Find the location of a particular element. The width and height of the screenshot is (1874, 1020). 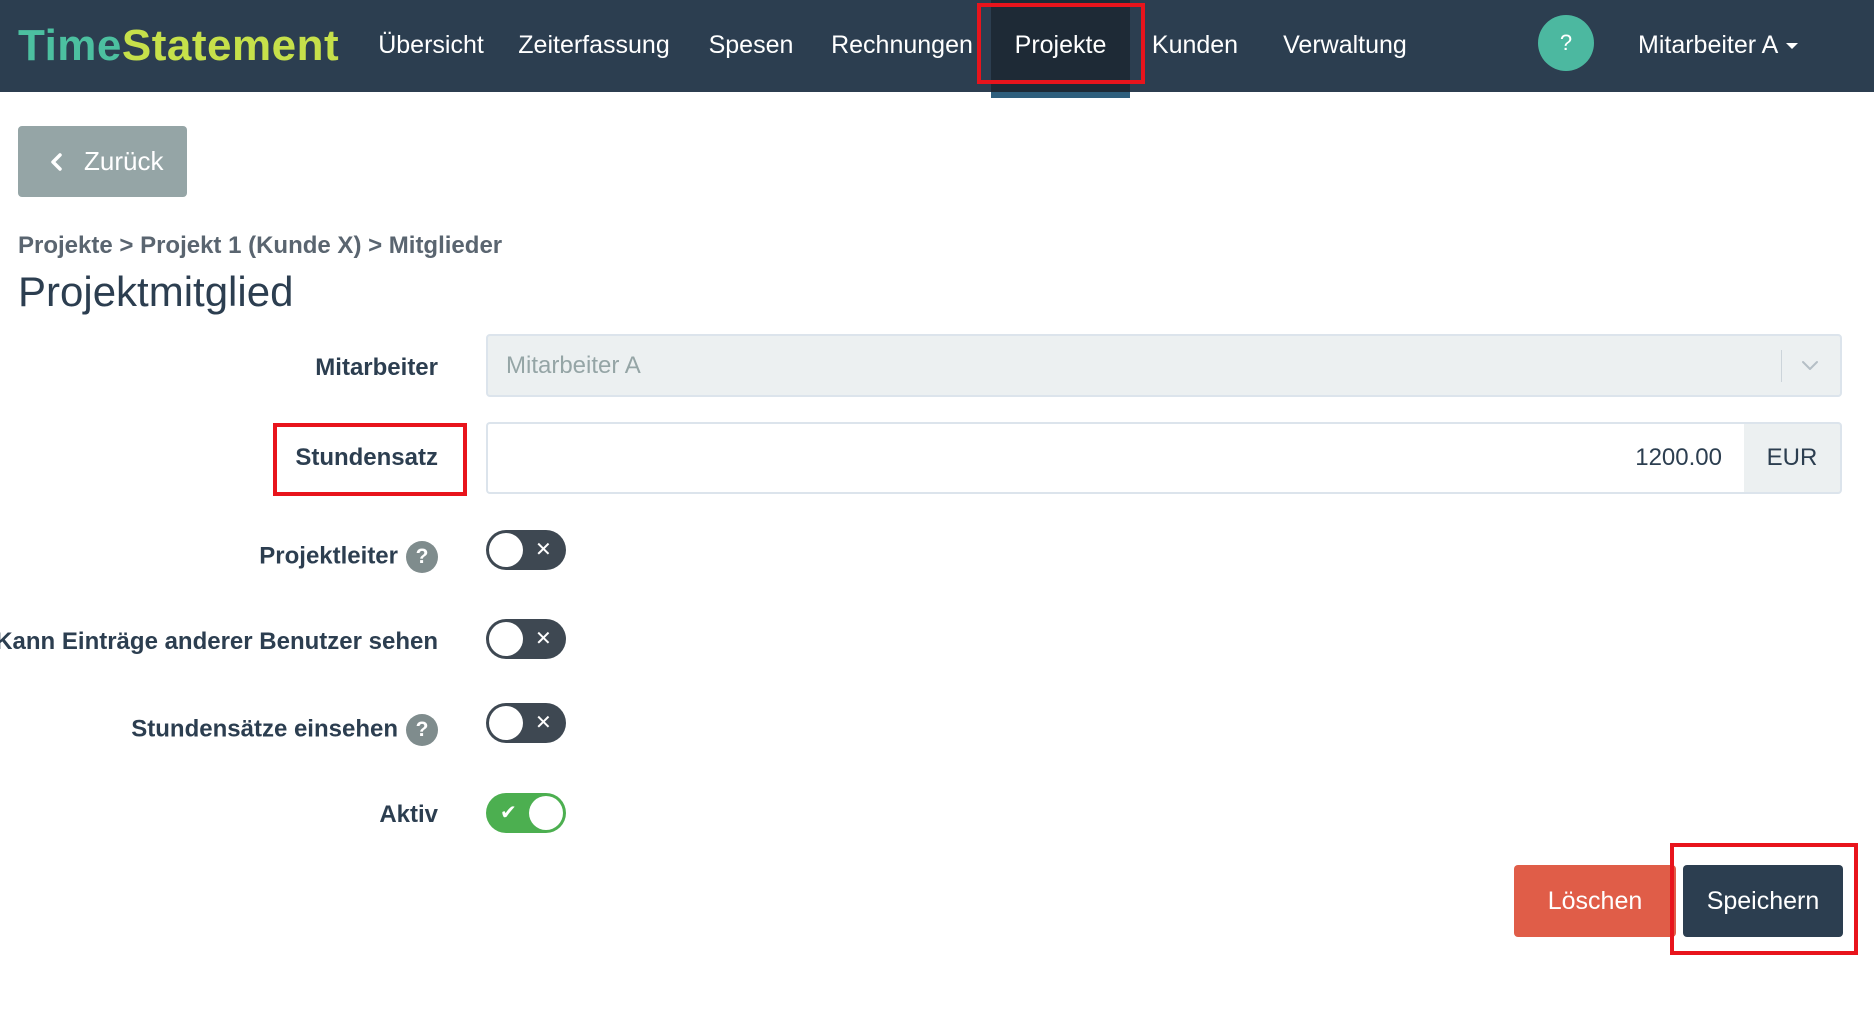

see-others-entries-toggle: ✕ is located at coordinates (526, 639).